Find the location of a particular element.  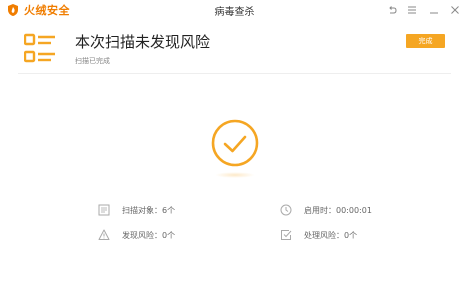

close-button is located at coordinates (455, 10).